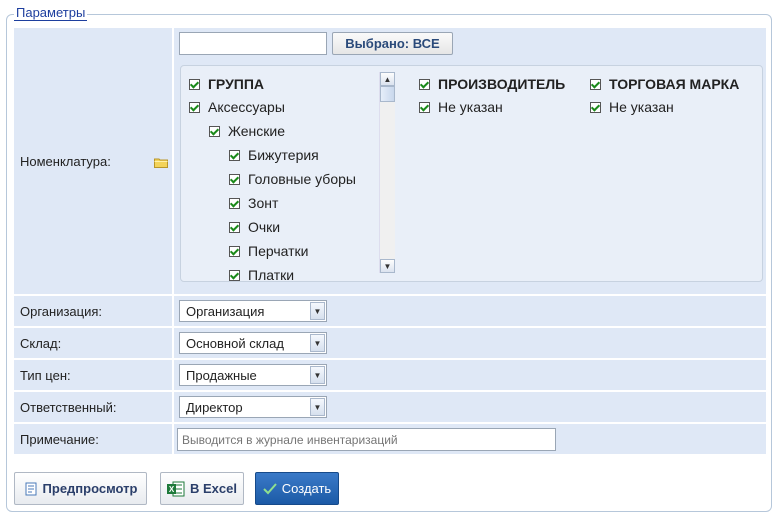 The image size is (777, 522). Describe the element at coordinates (93, 343) in the screenshot. I see `warehouse-label: Склад:` at that location.